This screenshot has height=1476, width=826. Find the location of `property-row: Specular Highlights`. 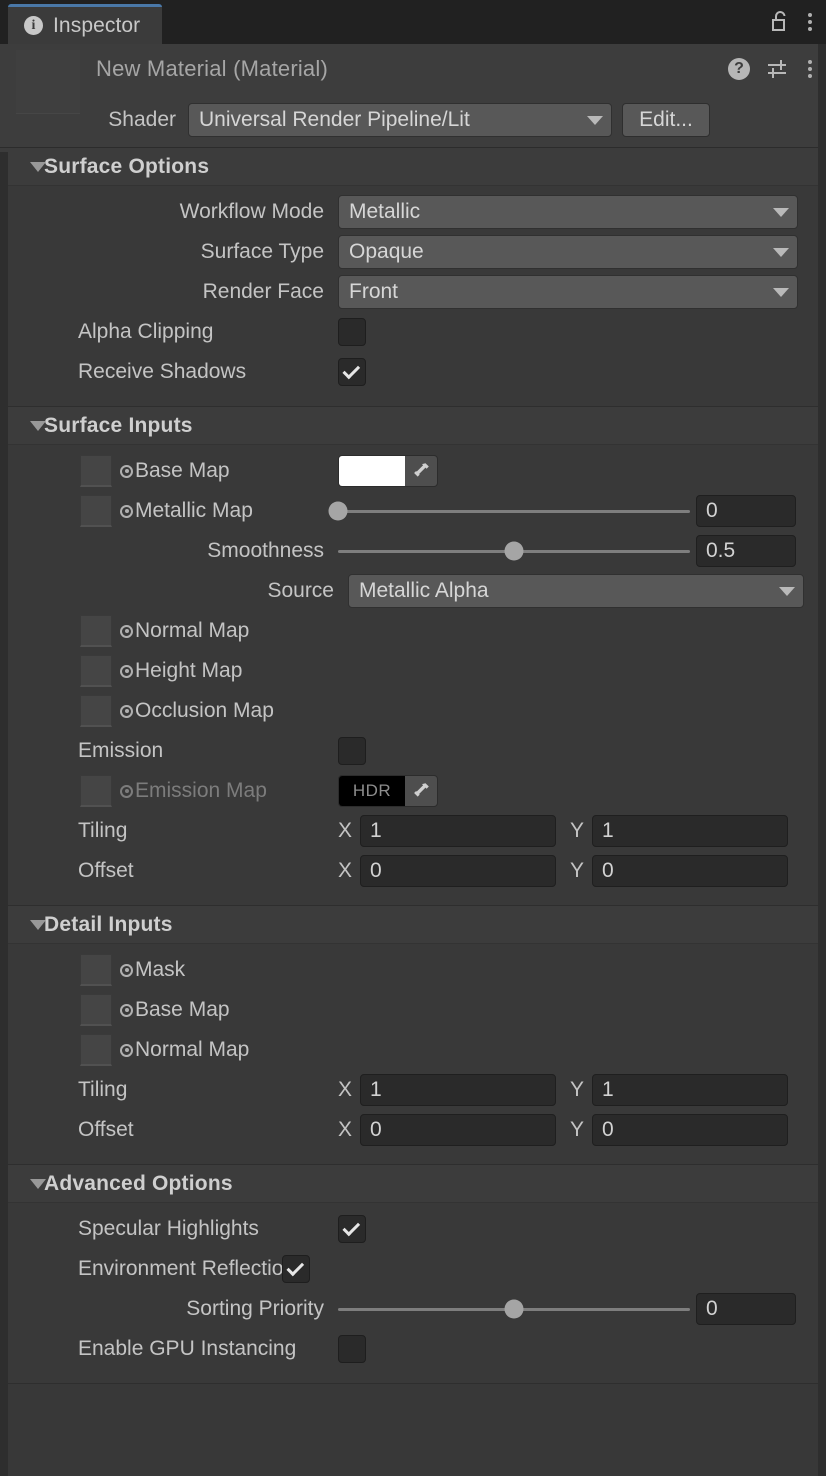

property-row: Specular Highlights is located at coordinates (413, 1229).